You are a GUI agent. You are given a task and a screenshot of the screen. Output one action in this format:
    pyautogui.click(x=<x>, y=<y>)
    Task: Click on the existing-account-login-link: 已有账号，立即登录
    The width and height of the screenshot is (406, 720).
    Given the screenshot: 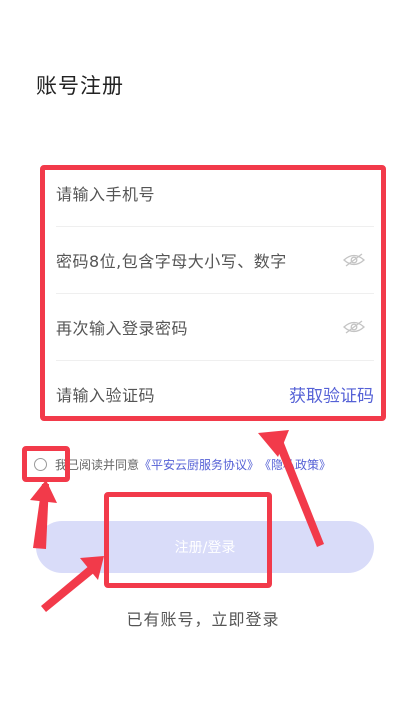 What is the action you would take?
    pyautogui.click(x=203, y=618)
    